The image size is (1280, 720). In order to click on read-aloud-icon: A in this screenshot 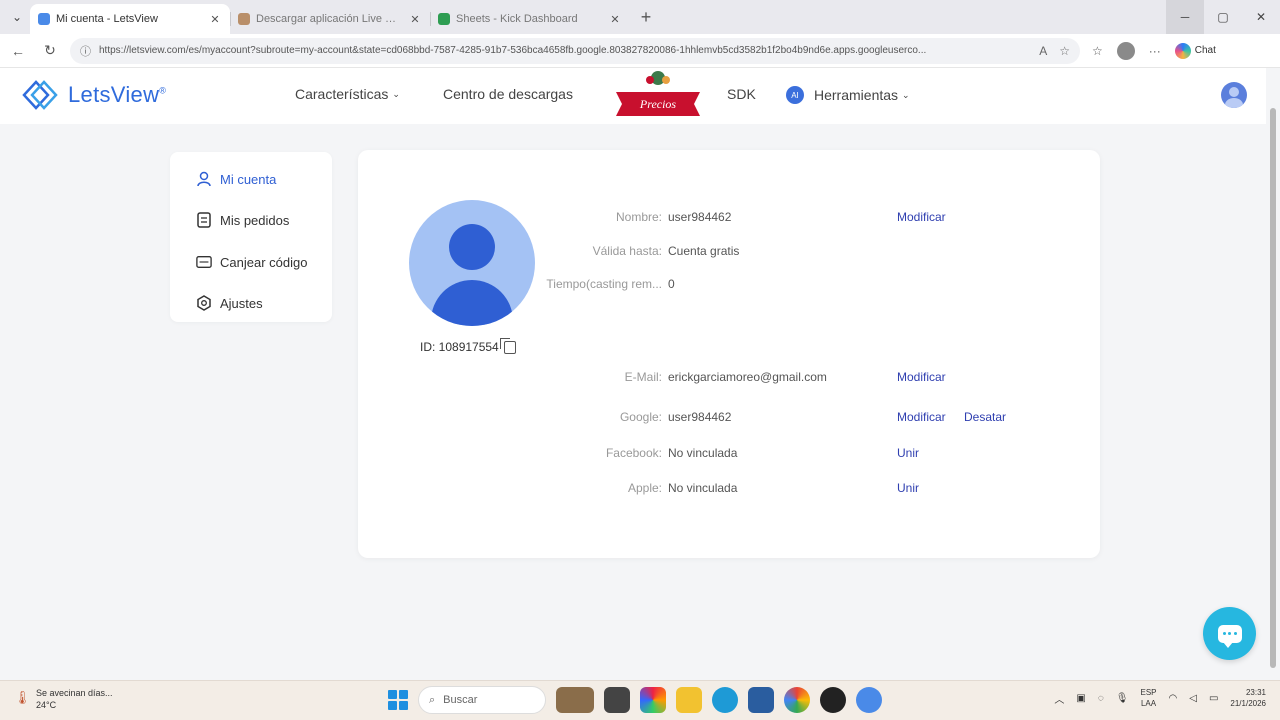, I will do `click(1043, 51)`.